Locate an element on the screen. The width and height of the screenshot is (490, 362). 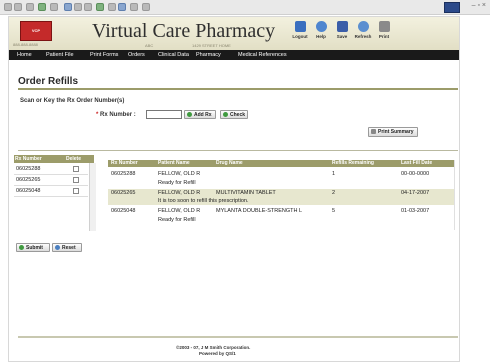
rx-number: 06025265 is located at coordinates (123, 193).